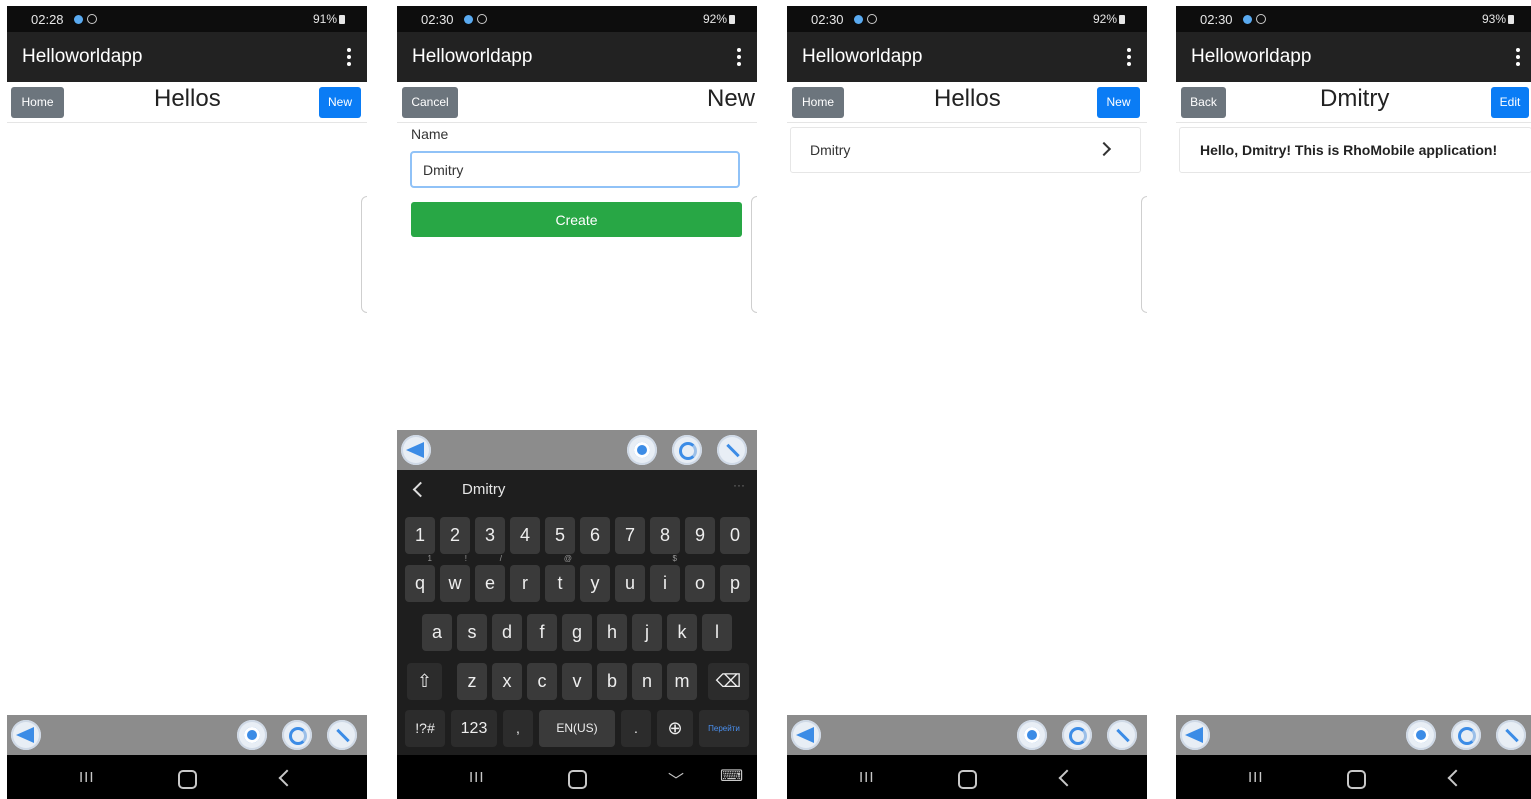  Describe the element at coordinates (1353, 19) in the screenshot. I see `status-bar: 02:30 93%` at that location.